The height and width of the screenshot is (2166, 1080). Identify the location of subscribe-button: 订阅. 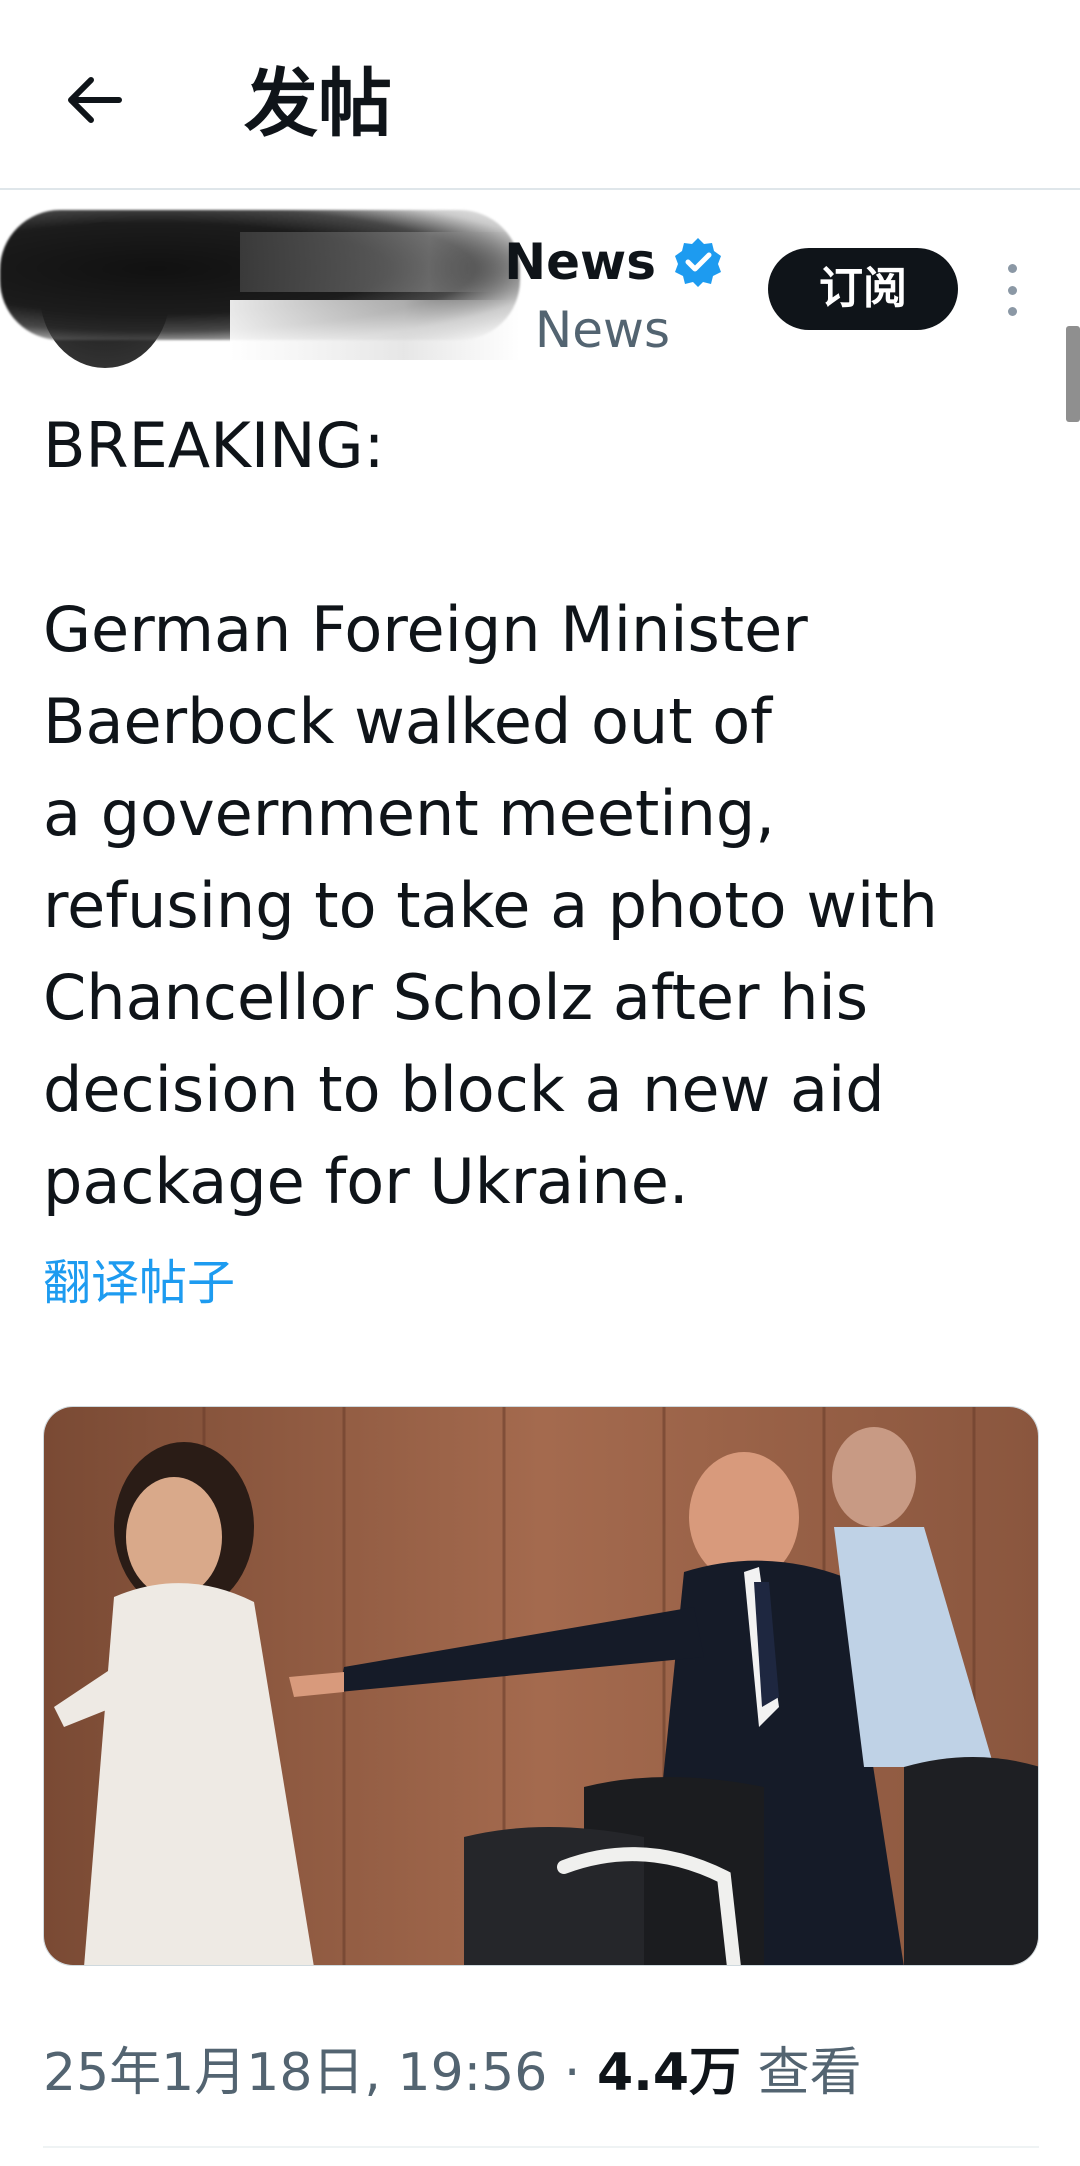
(863, 289).